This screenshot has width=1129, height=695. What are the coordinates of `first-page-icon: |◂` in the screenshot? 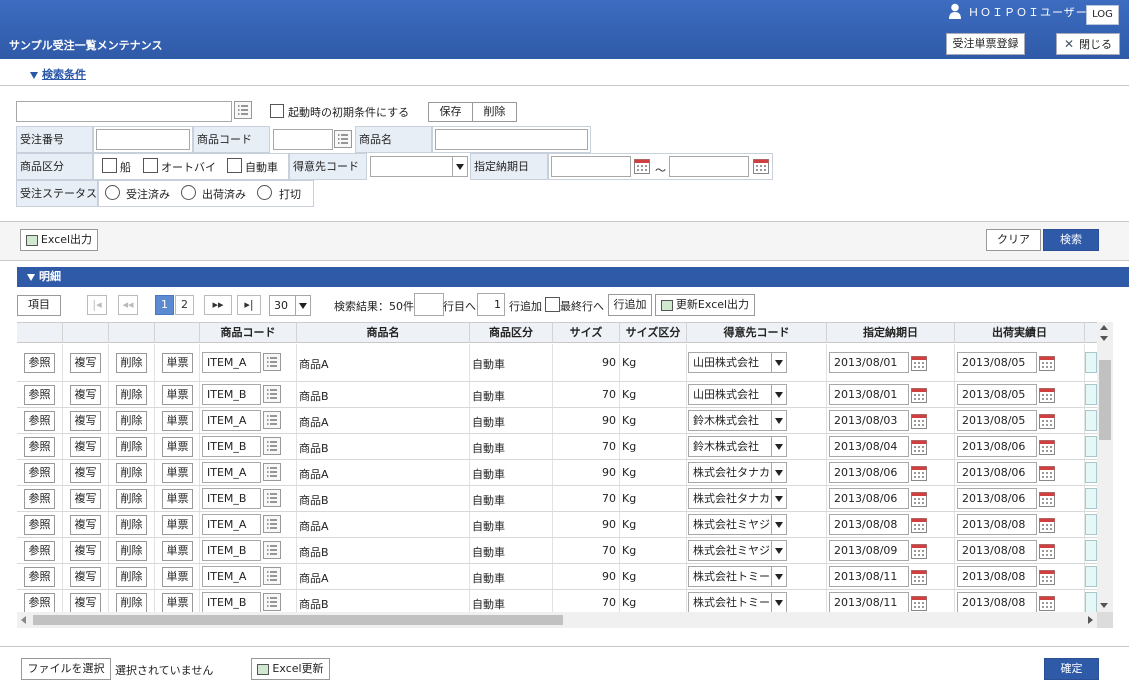 It's located at (97, 305).